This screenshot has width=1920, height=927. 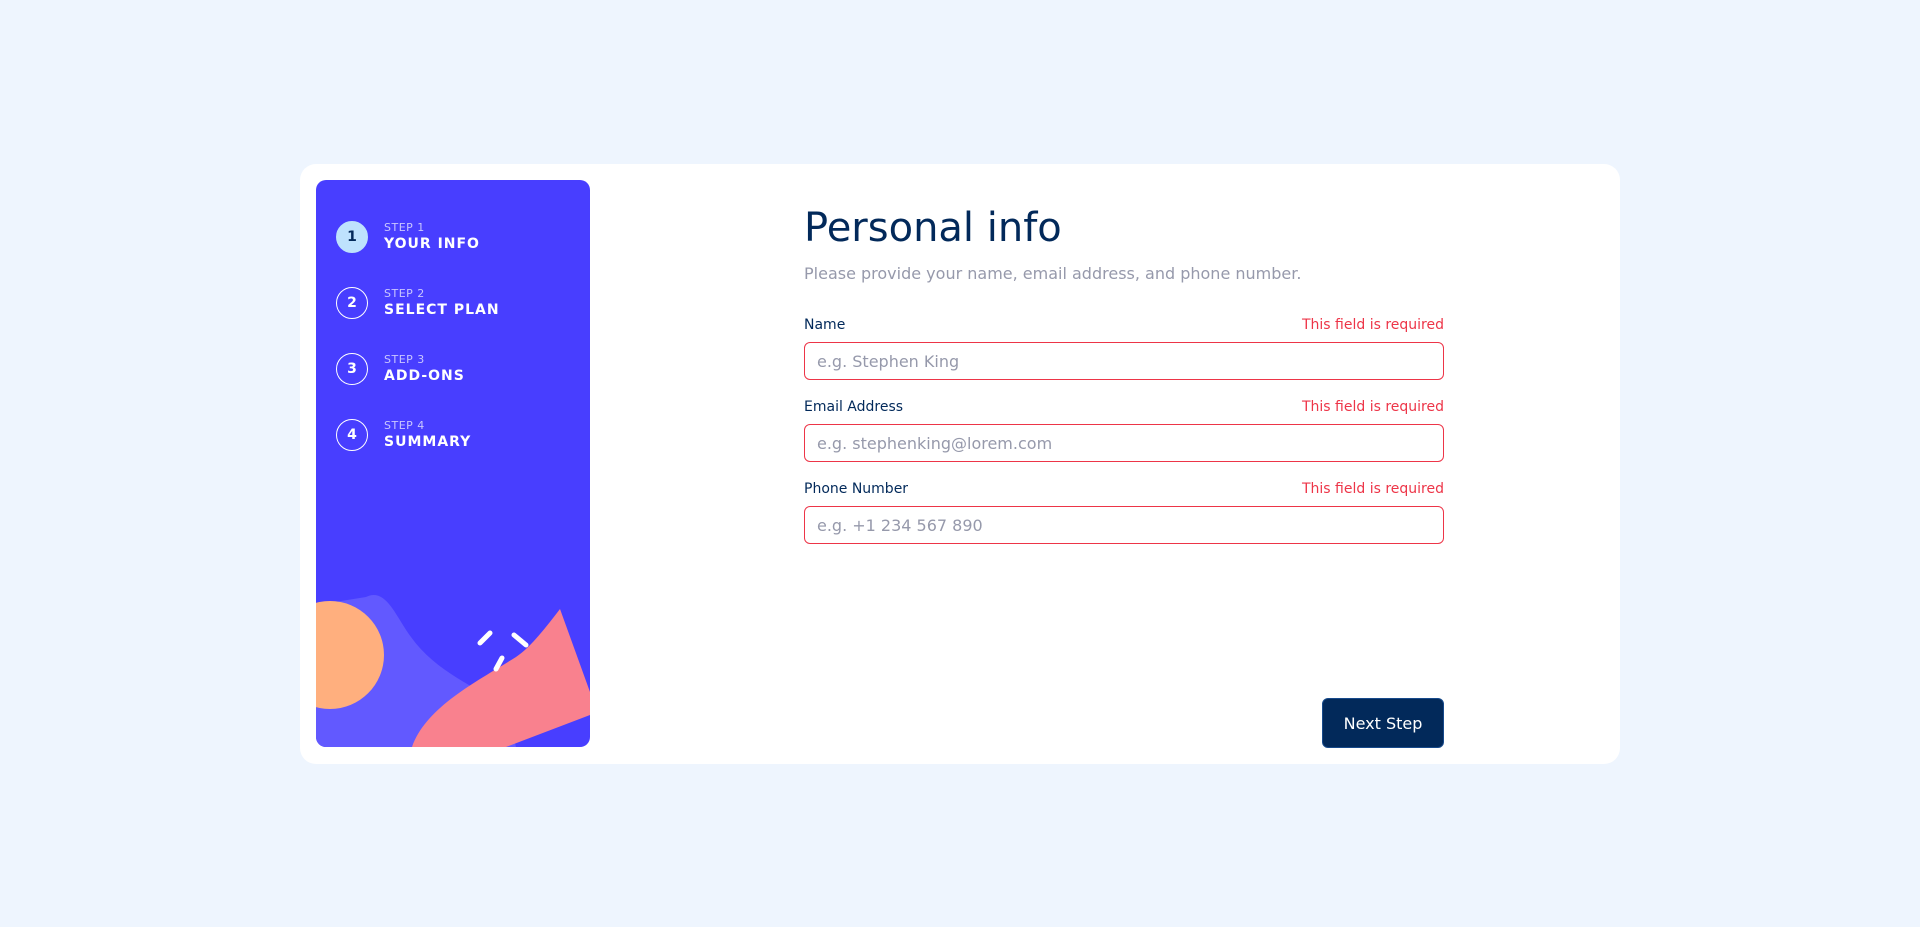 I want to click on step-number: 1, so click(x=352, y=237).